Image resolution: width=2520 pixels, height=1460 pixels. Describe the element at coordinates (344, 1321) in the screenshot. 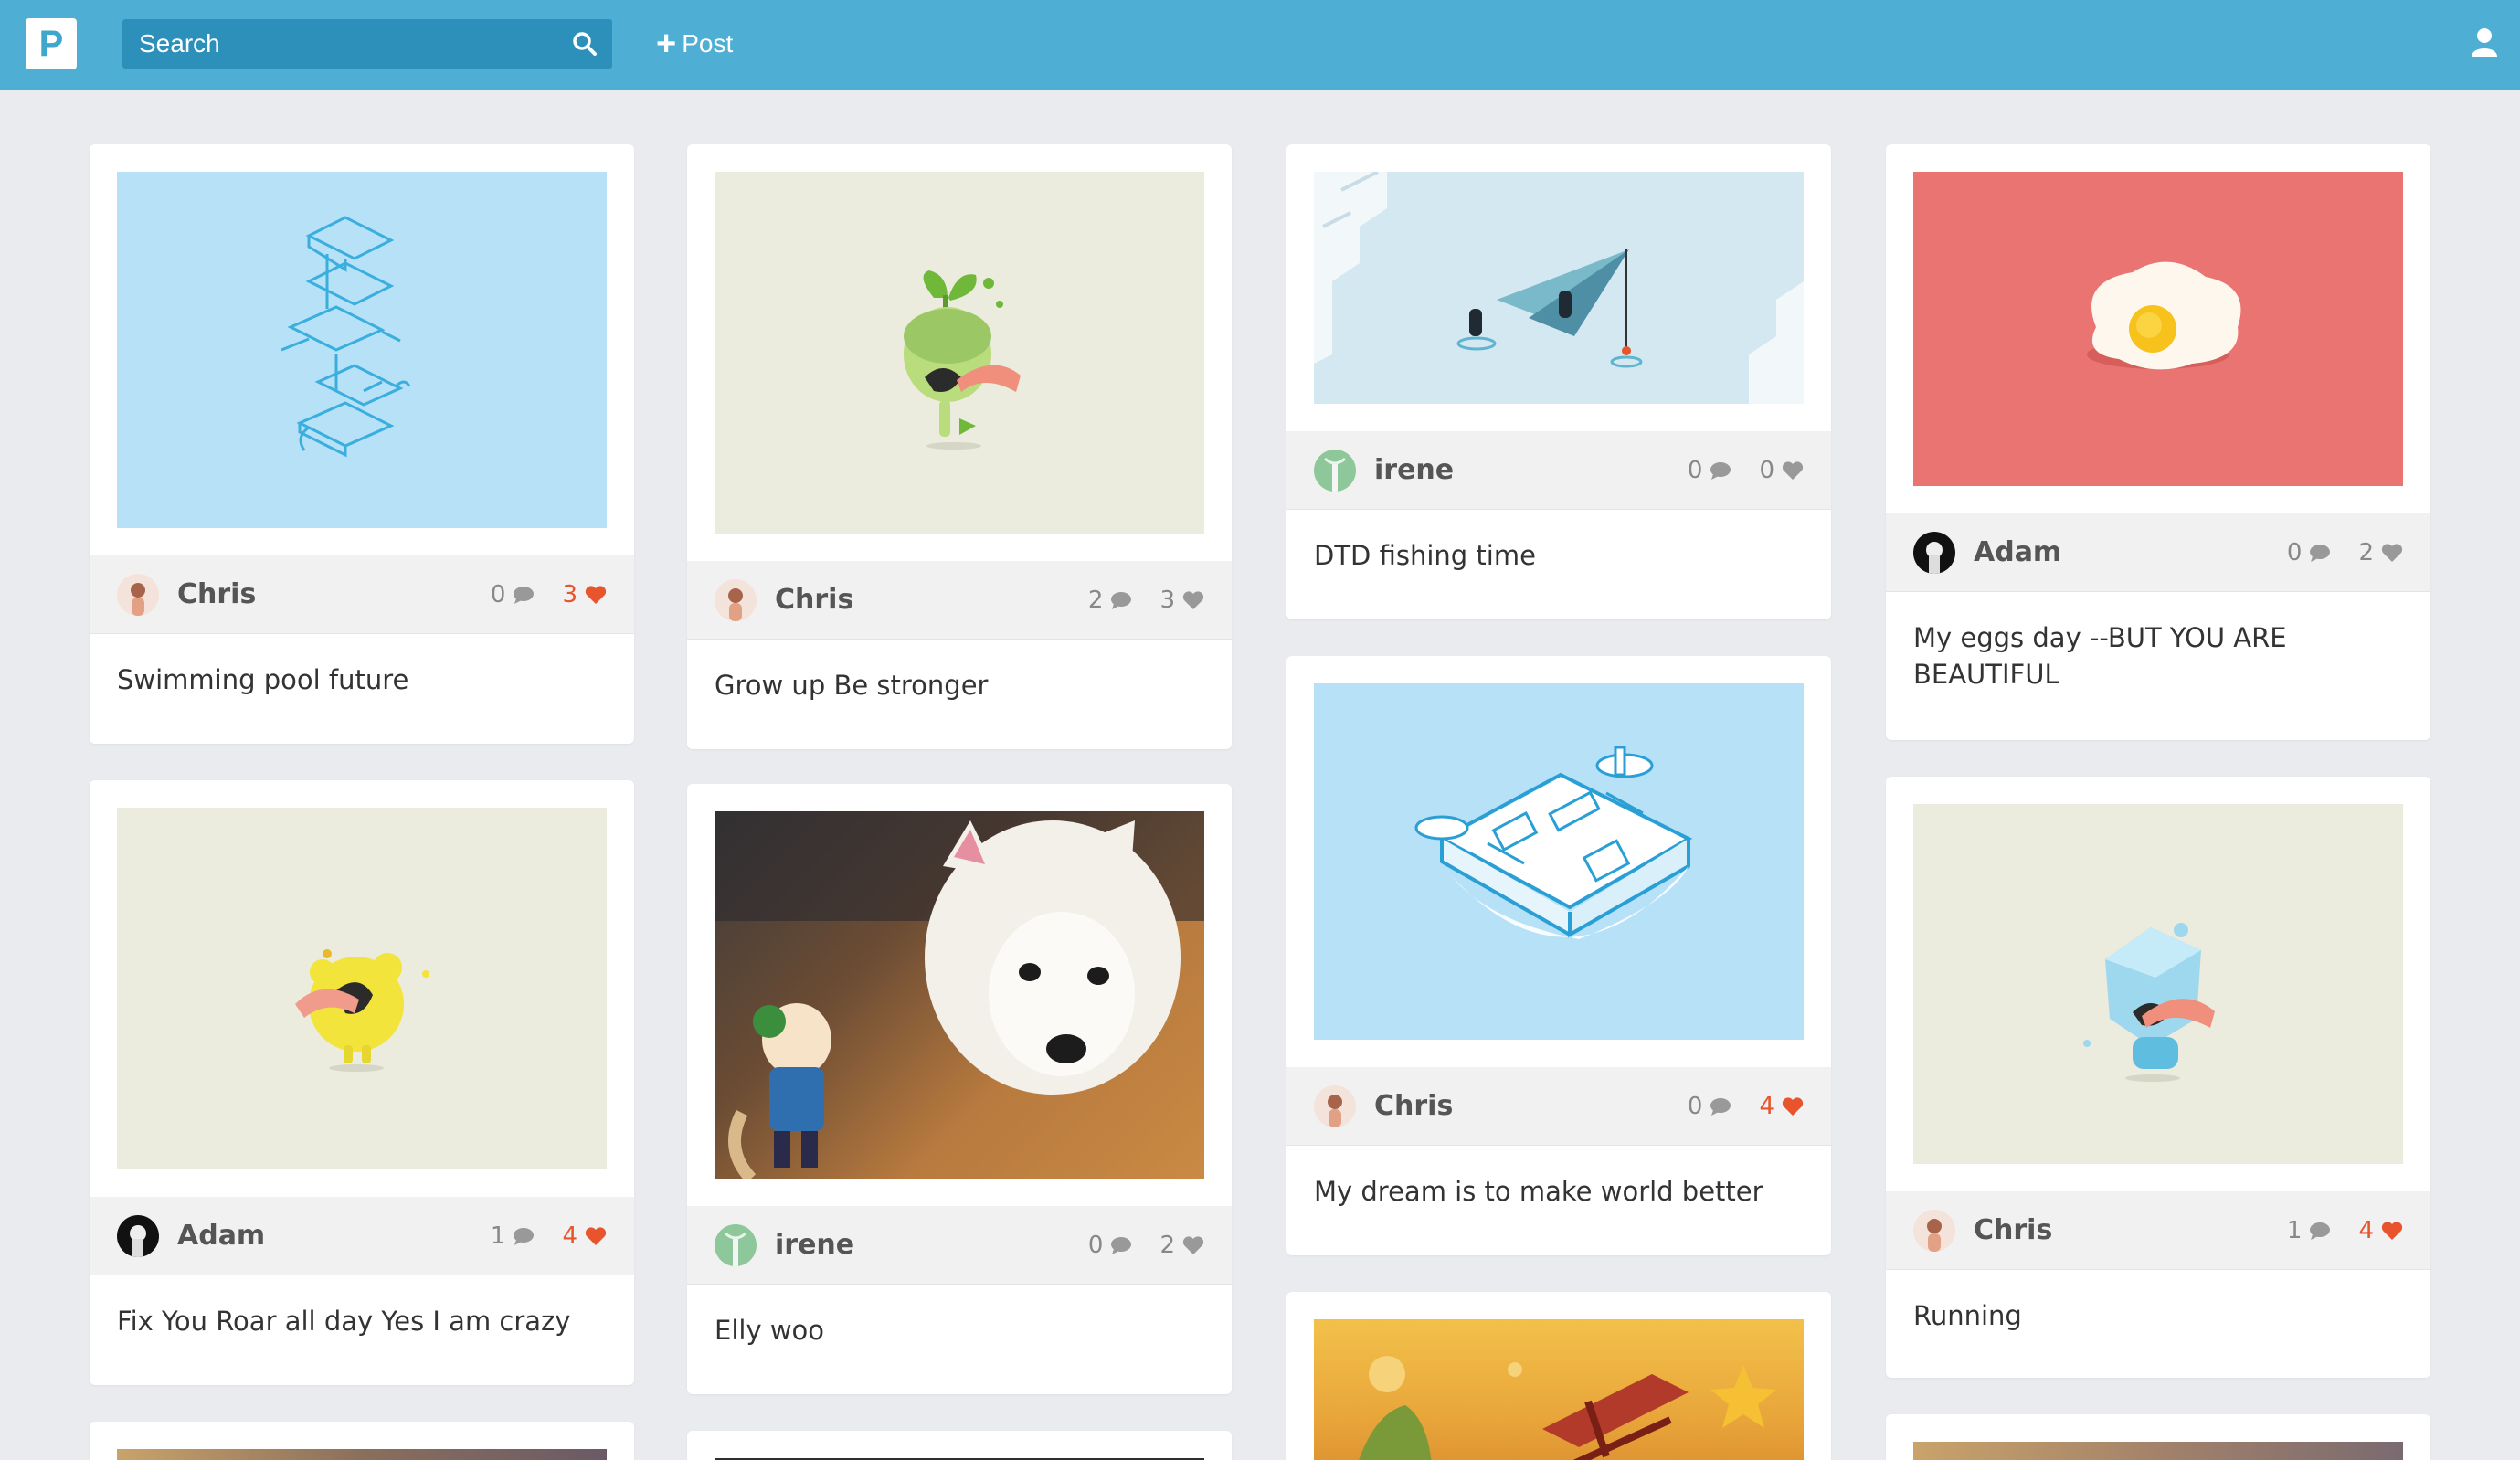

I see `post-caption: Fix You Roar all day Yes I am crazy` at that location.